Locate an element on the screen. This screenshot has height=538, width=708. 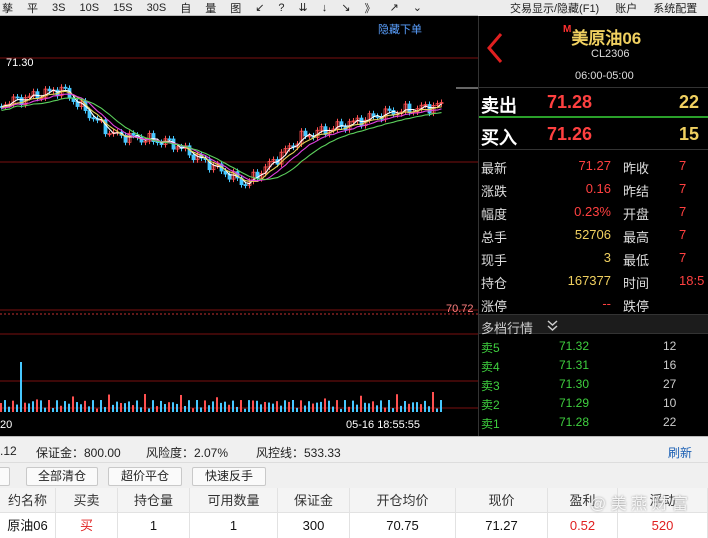
toolbar-item: 图 is located at coordinates (235, 7).